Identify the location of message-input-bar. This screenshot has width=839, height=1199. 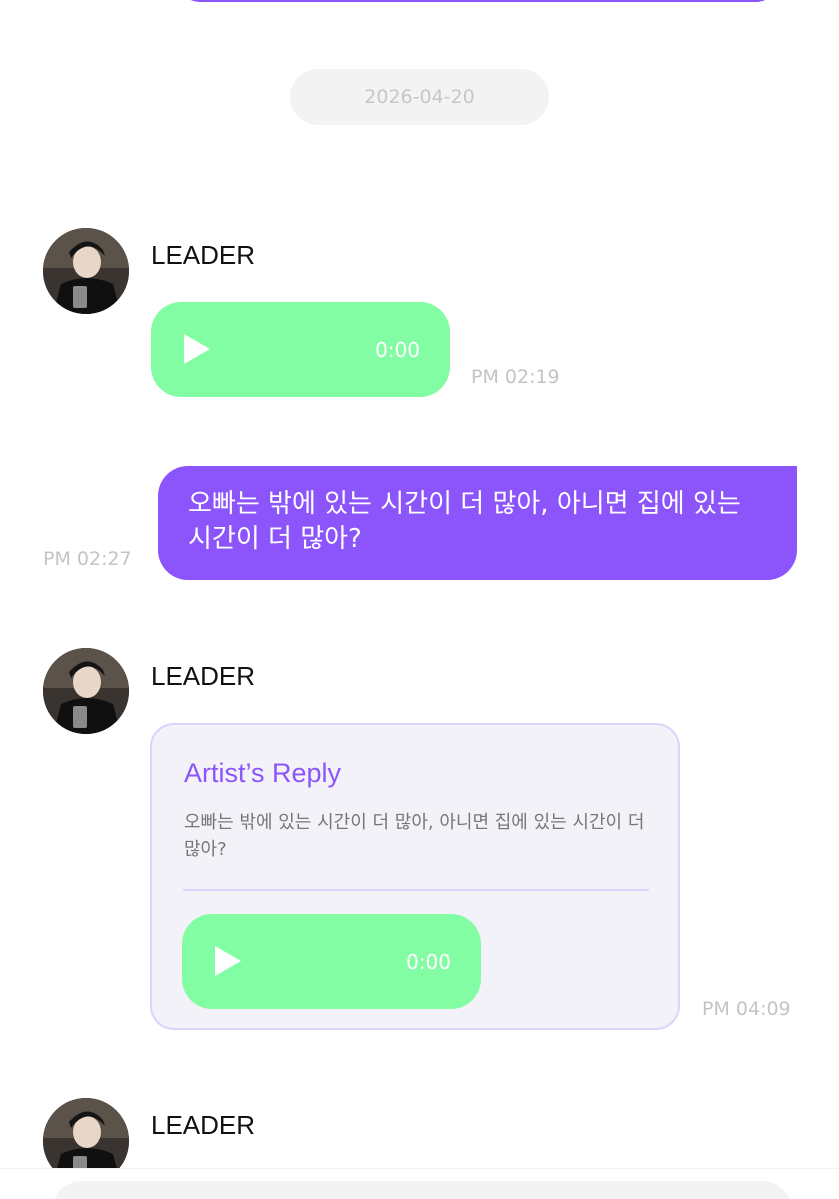
(419, 1183).